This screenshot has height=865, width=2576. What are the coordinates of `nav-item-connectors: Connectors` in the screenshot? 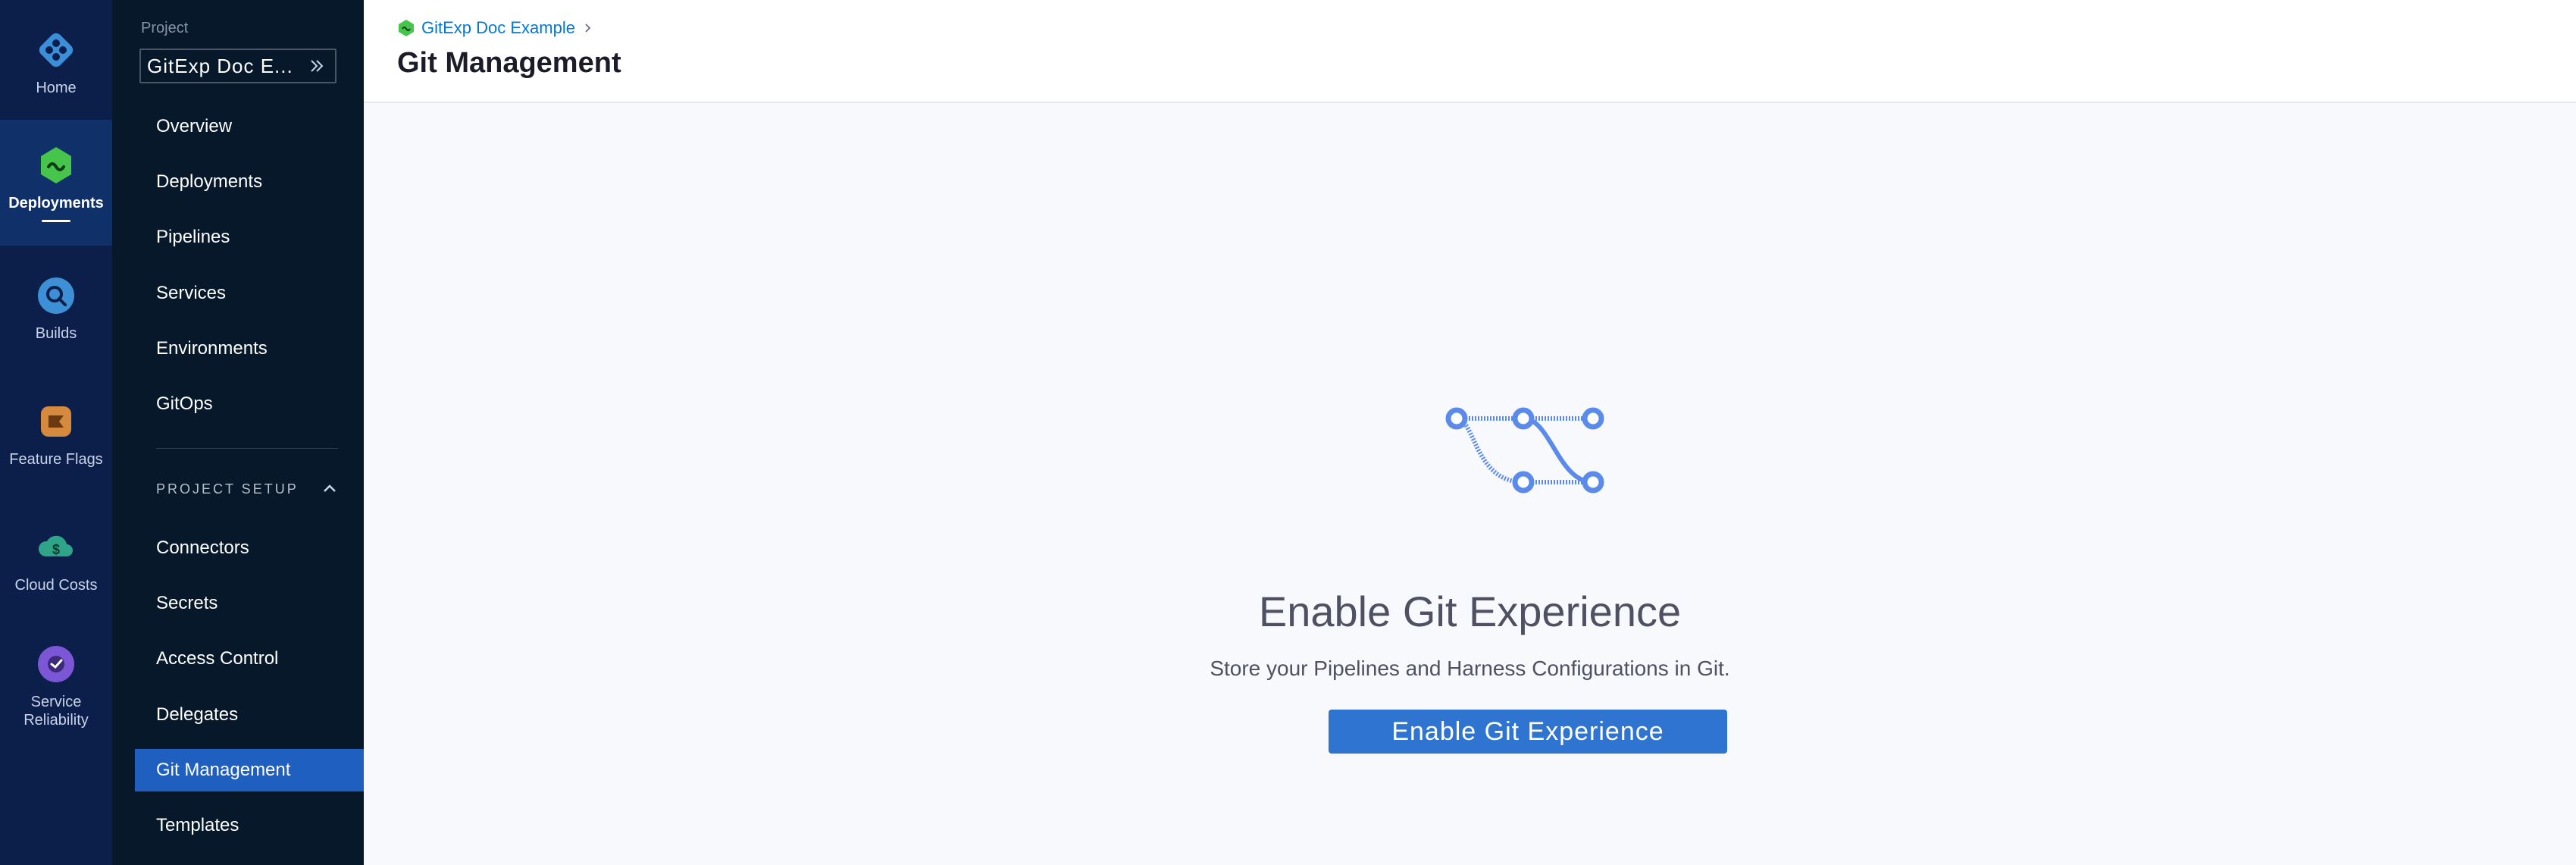 It's located at (250, 548).